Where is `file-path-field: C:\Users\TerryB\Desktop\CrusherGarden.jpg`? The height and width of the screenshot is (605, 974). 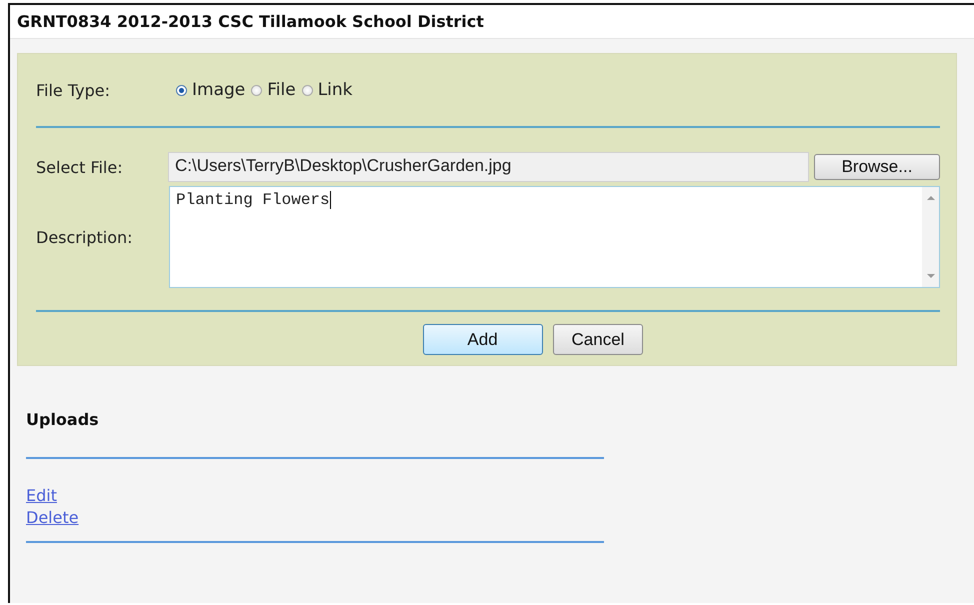
file-path-field: C:\Users\TerryB\Desktop\CrusherGarden.jpg is located at coordinates (488, 167).